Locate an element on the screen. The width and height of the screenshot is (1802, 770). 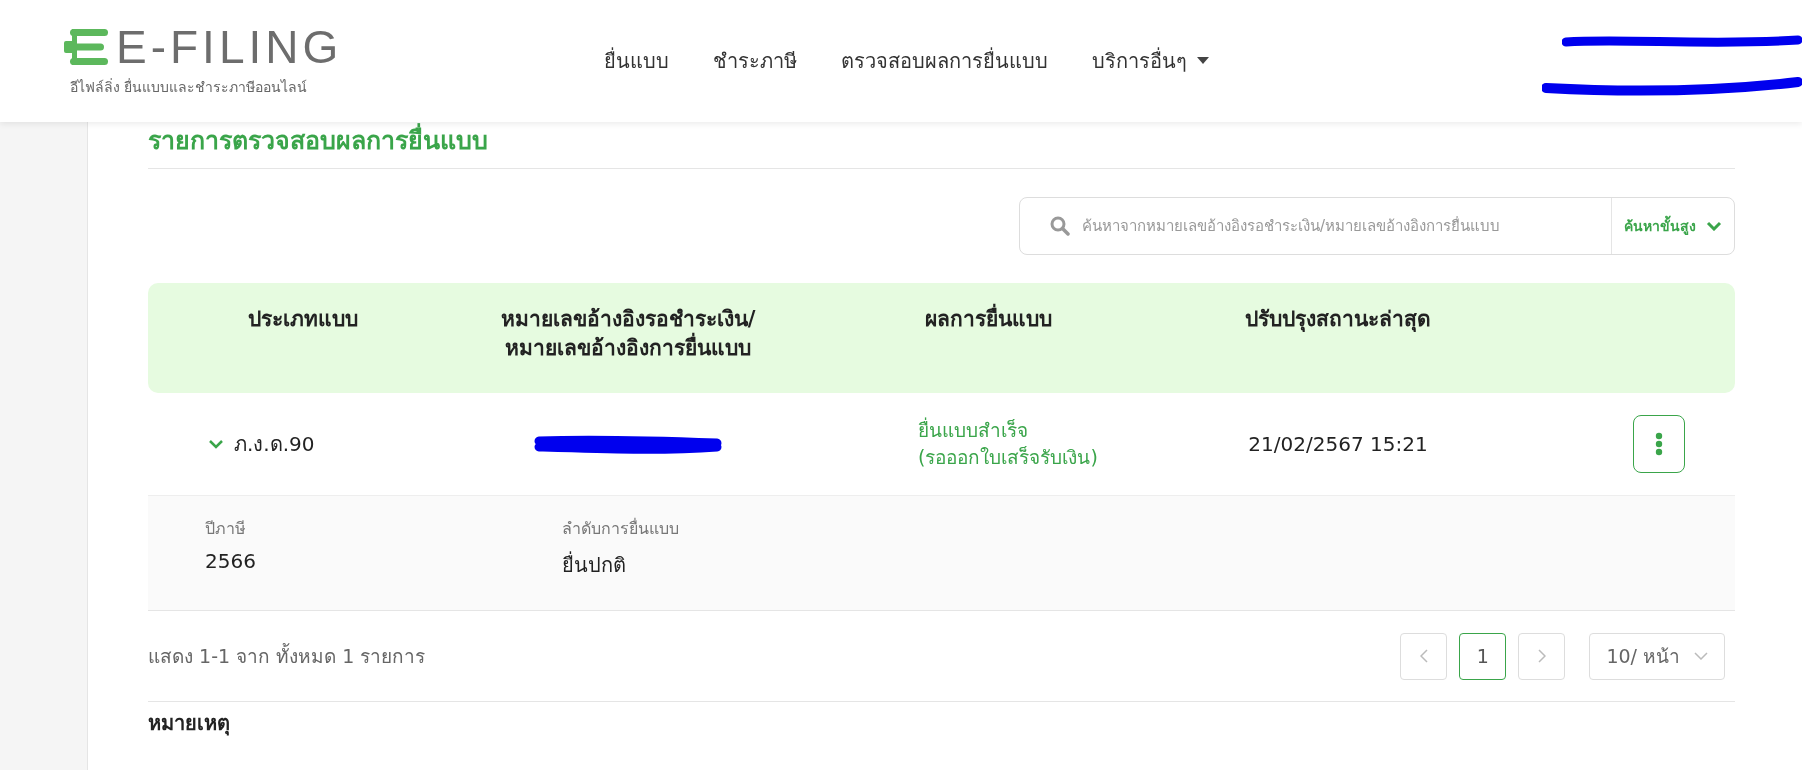
logo-mark-icon is located at coordinates (87, 47).